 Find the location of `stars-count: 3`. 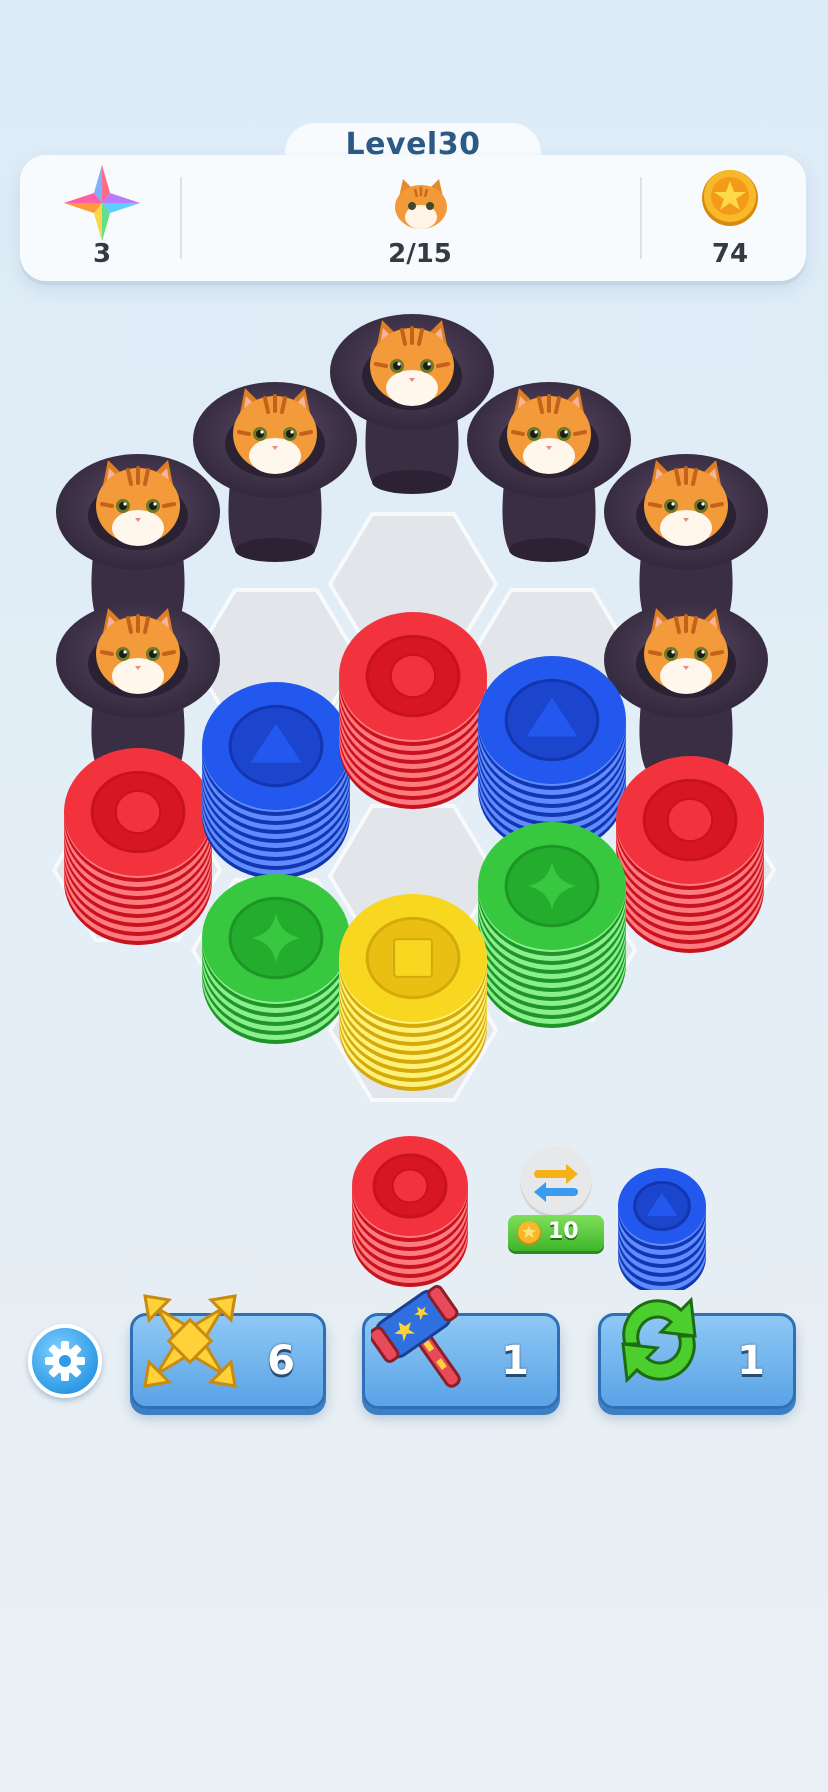

stars-count: 3 is located at coordinates (102, 254).